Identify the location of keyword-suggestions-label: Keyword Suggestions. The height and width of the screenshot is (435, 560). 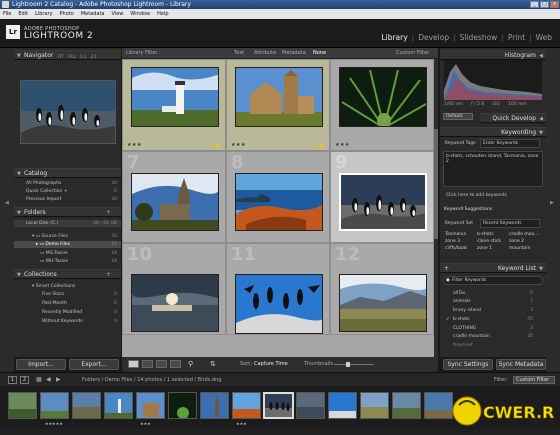
(468, 209).